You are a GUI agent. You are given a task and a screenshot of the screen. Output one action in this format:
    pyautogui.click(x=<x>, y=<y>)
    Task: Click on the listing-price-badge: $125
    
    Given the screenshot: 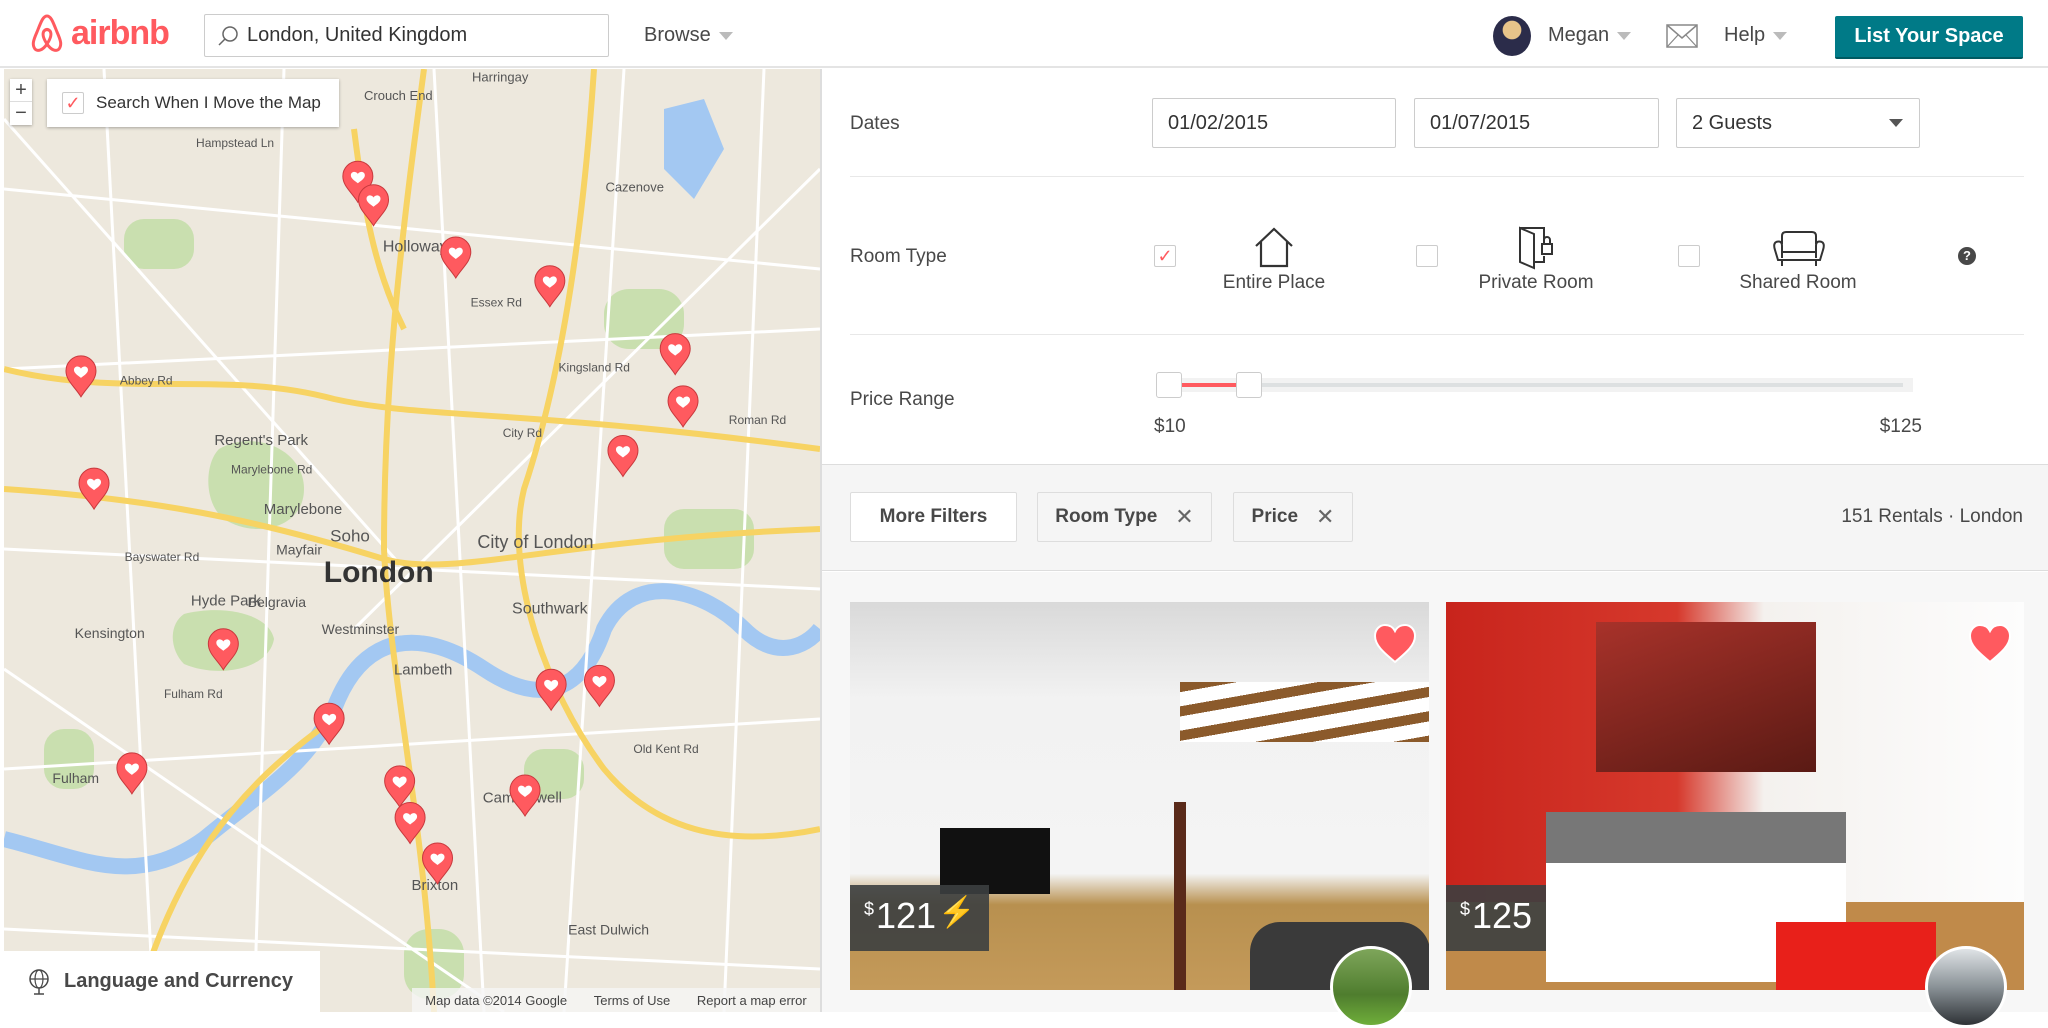 What is the action you would take?
    pyautogui.click(x=1496, y=918)
    